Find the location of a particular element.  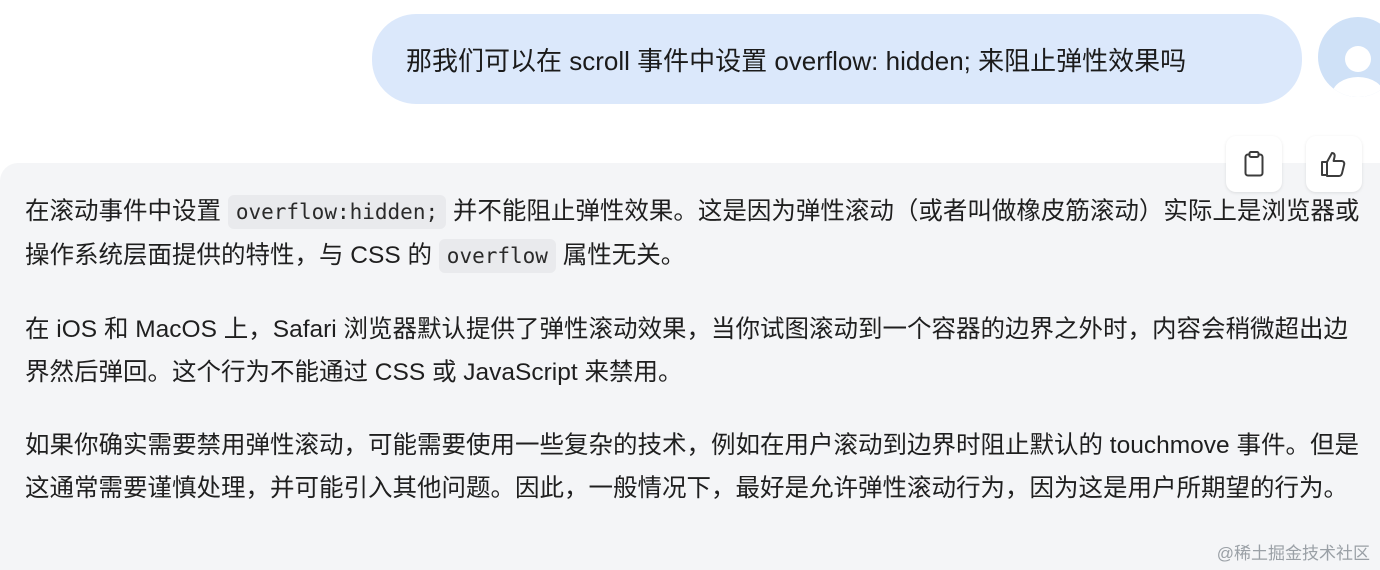

copy-button is located at coordinates (1254, 164).